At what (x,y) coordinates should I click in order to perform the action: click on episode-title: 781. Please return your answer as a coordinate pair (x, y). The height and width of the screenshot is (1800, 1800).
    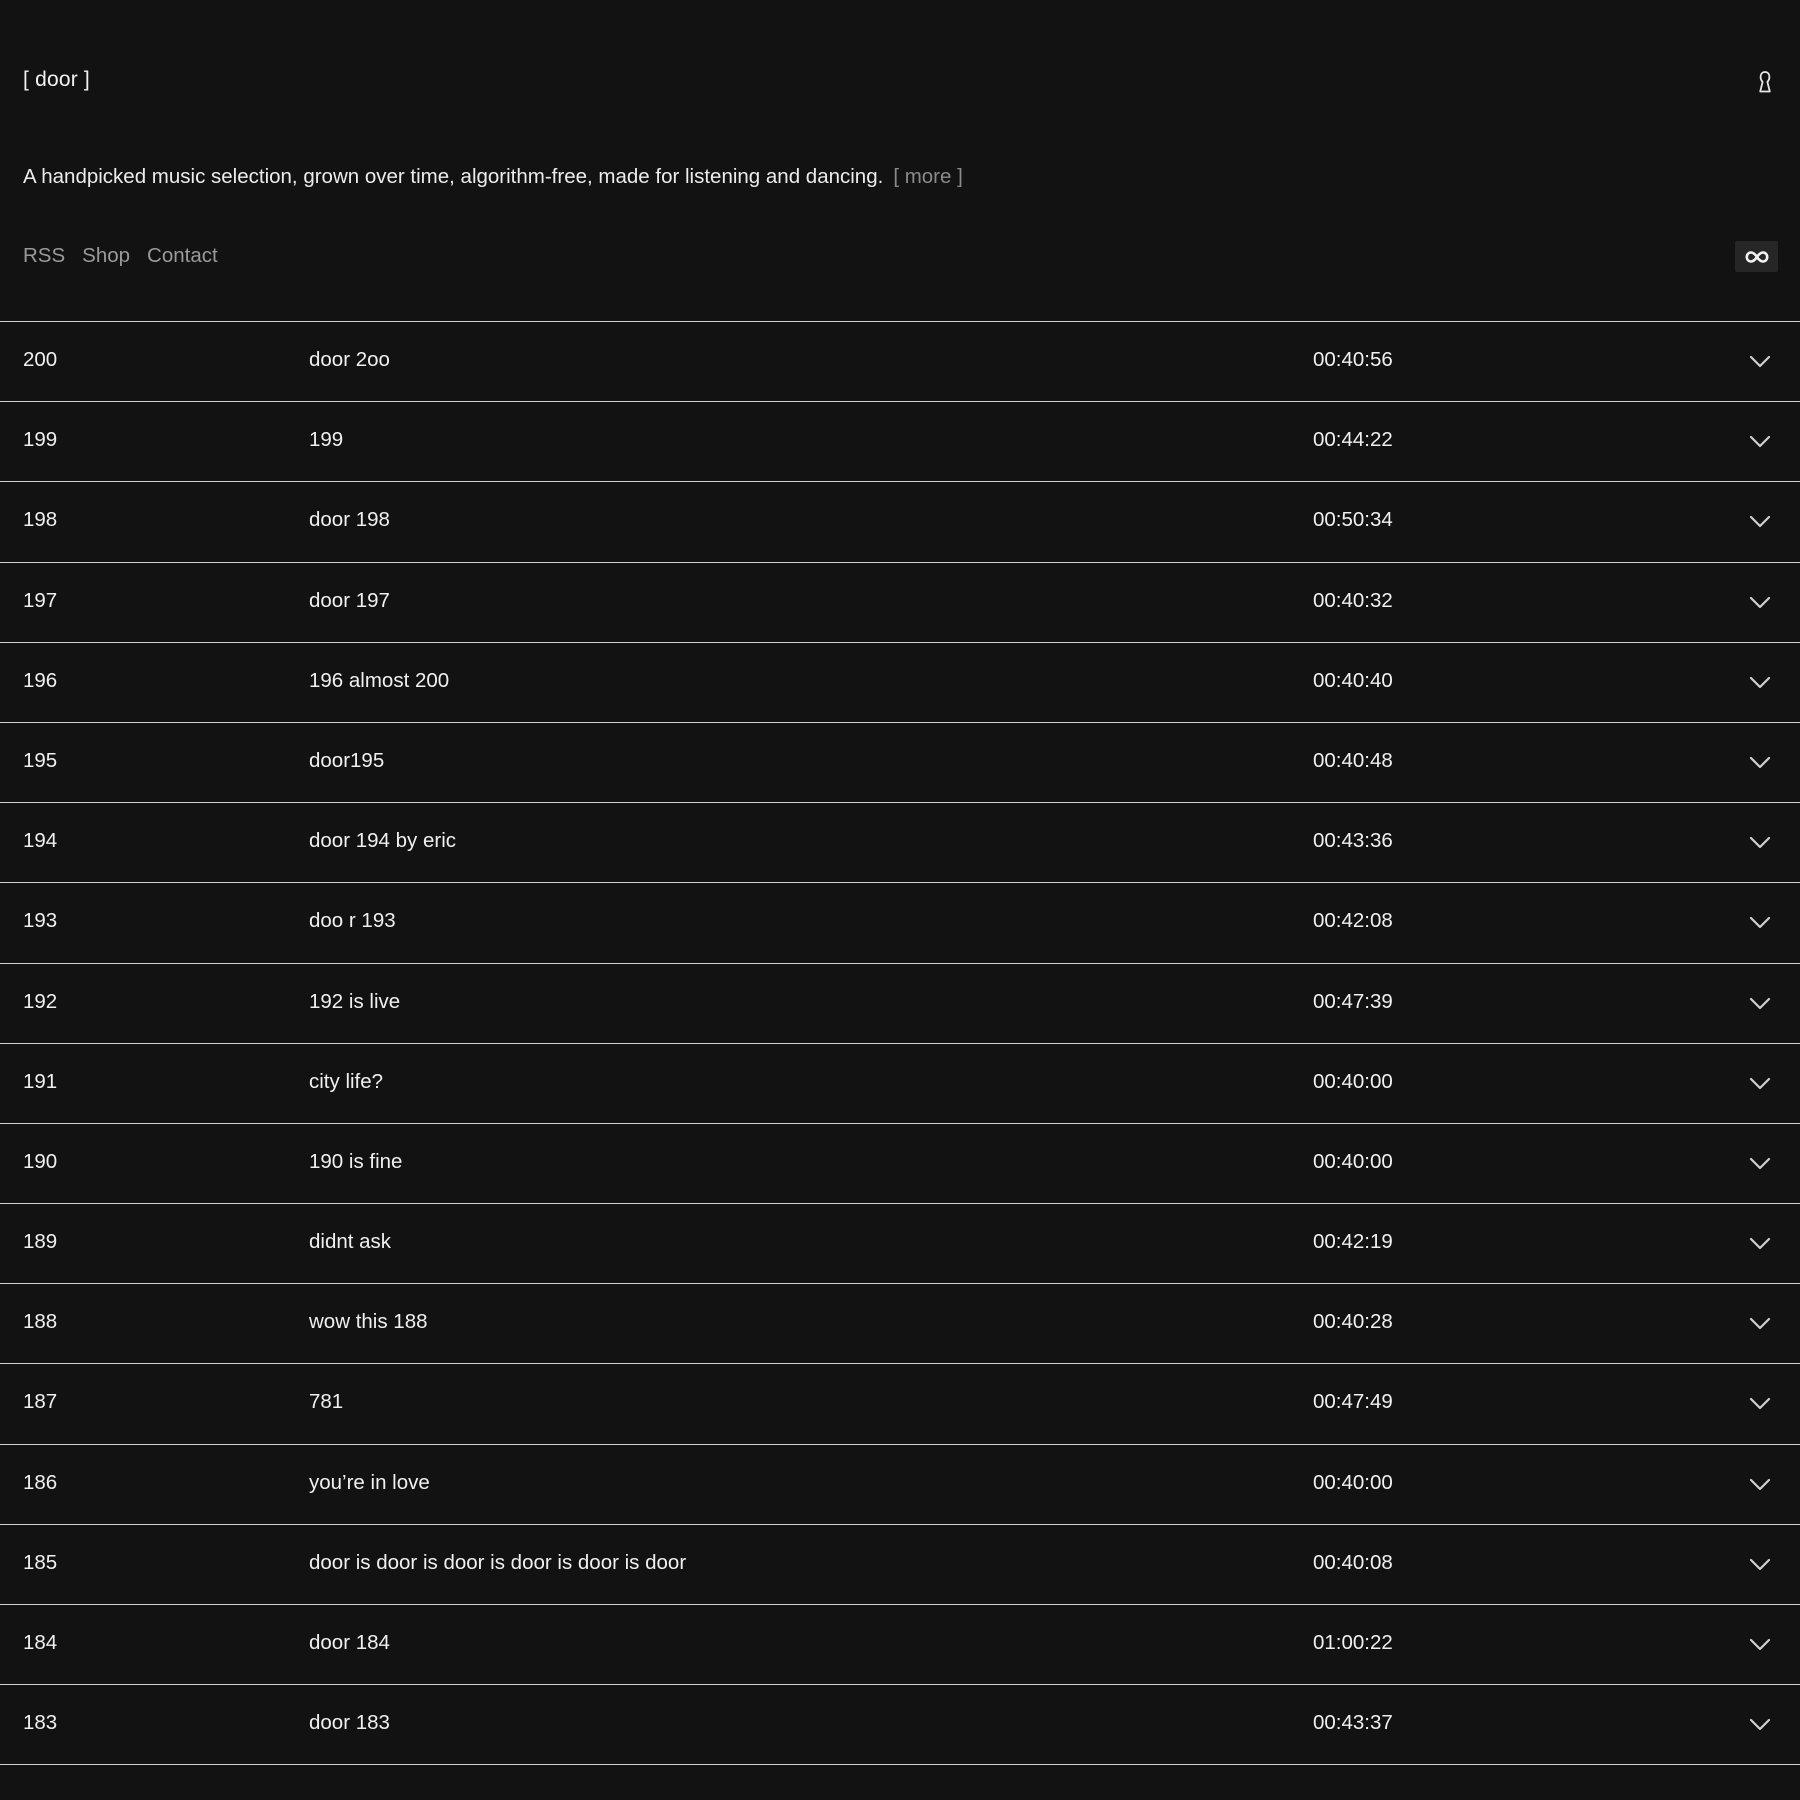
    Looking at the image, I should click on (326, 1402).